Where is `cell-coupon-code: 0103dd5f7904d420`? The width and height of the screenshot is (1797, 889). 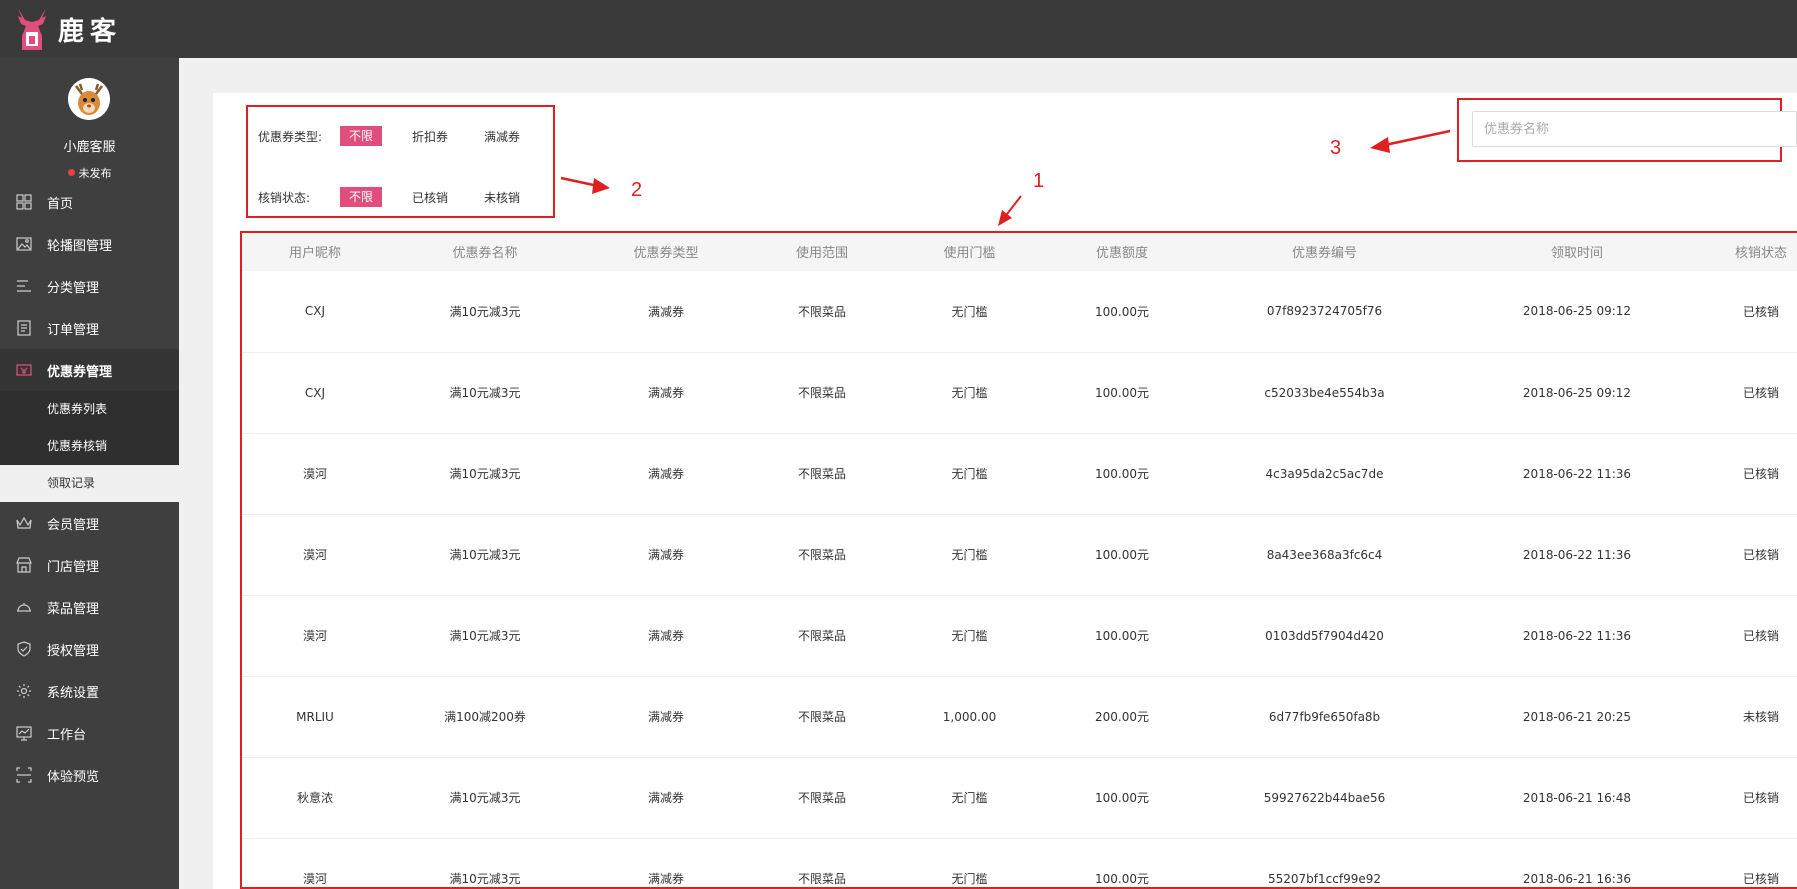
cell-coupon-code: 0103dd5f7904d420 is located at coordinates (1324, 635).